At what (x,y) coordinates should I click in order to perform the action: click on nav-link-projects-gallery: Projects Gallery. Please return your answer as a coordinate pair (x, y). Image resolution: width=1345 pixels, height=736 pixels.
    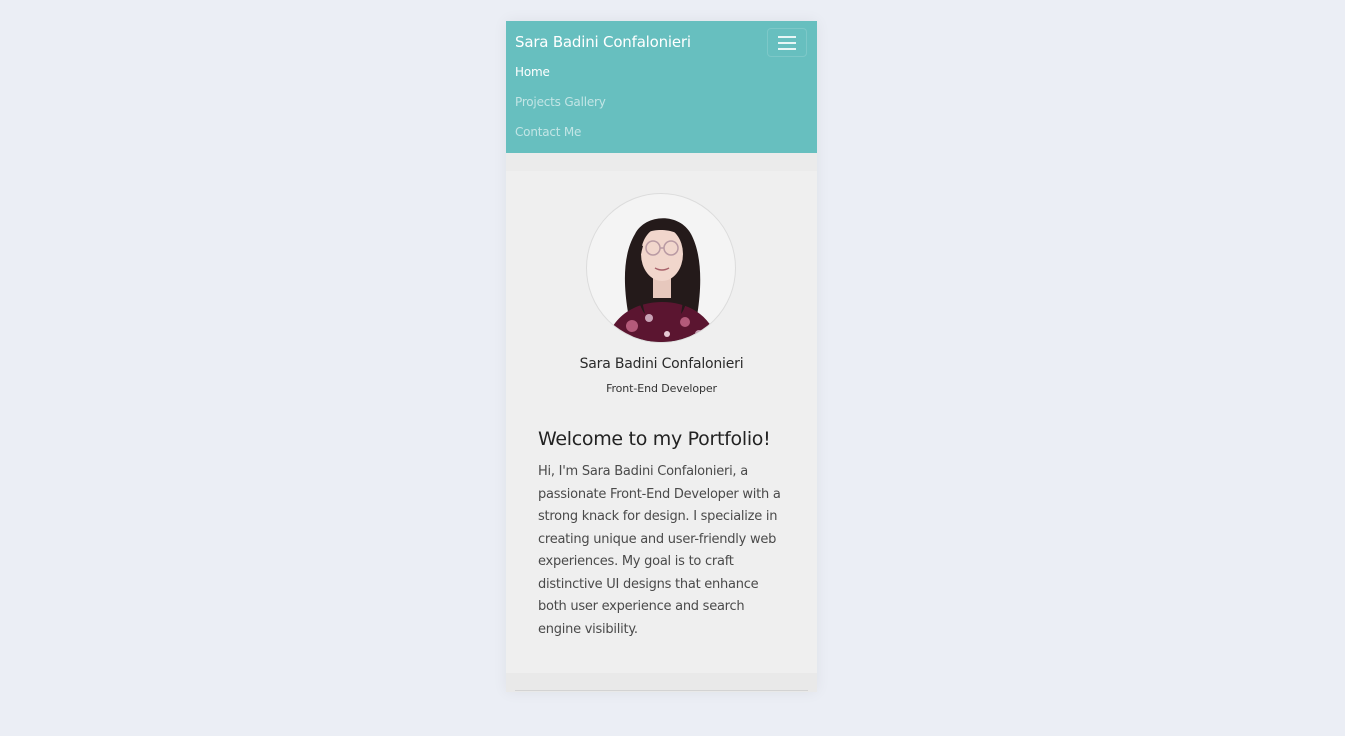
    Looking at the image, I should click on (560, 102).